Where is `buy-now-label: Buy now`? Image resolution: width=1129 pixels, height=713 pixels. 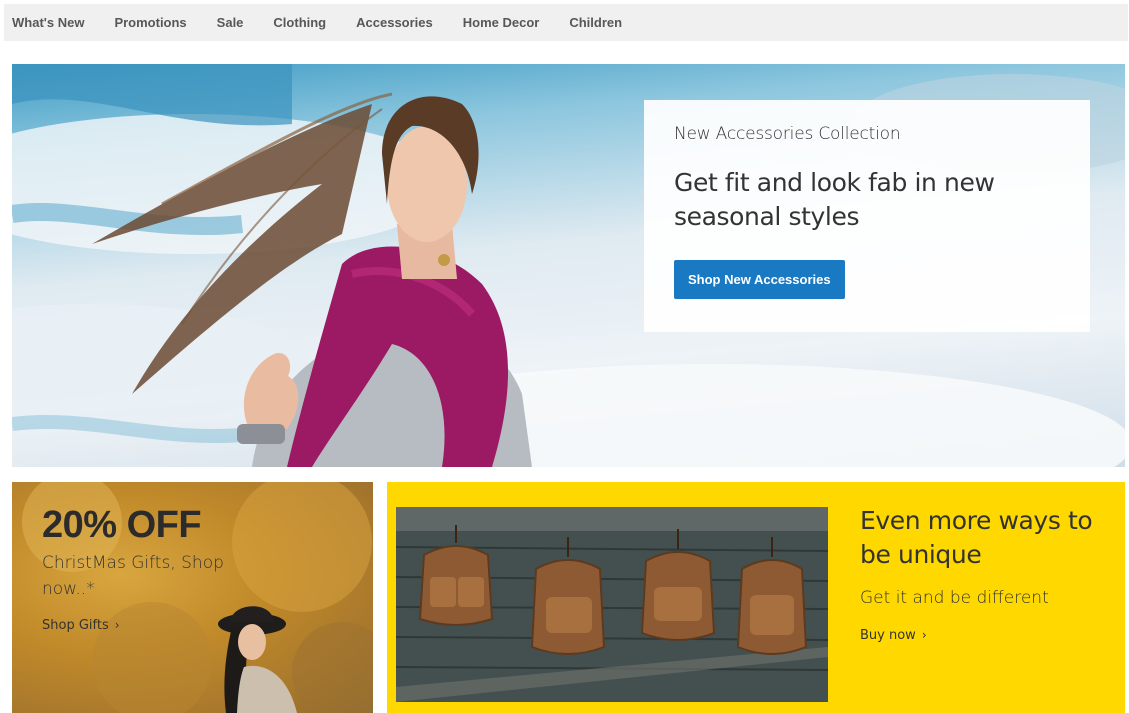
buy-now-label: Buy now is located at coordinates (888, 635).